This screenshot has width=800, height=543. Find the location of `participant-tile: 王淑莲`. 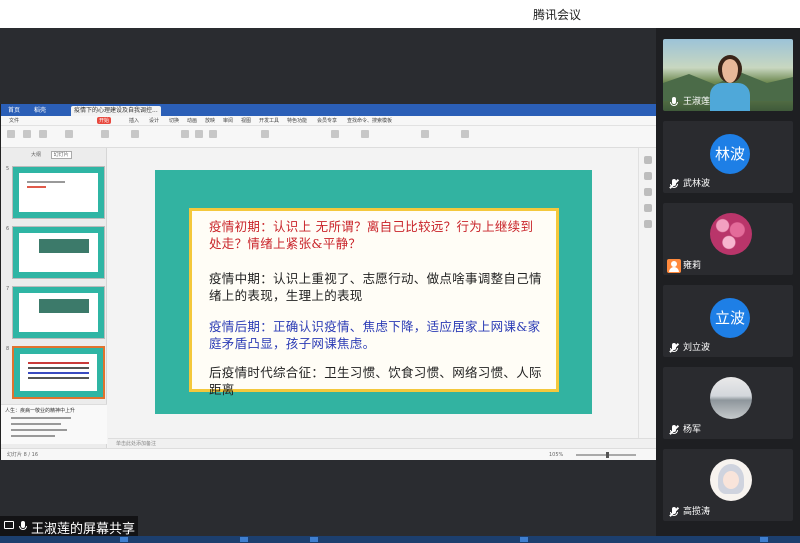

participant-tile: 王淑莲 is located at coordinates (728, 75).